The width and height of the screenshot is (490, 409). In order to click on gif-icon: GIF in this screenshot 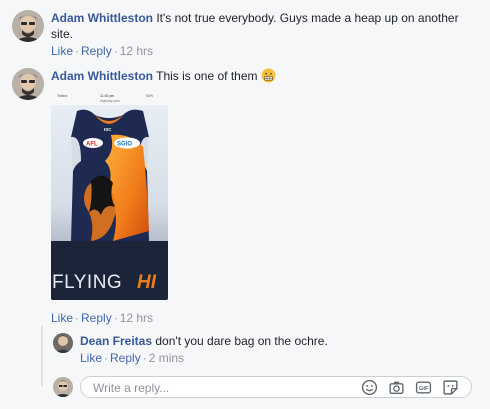, I will do `click(423, 387)`.